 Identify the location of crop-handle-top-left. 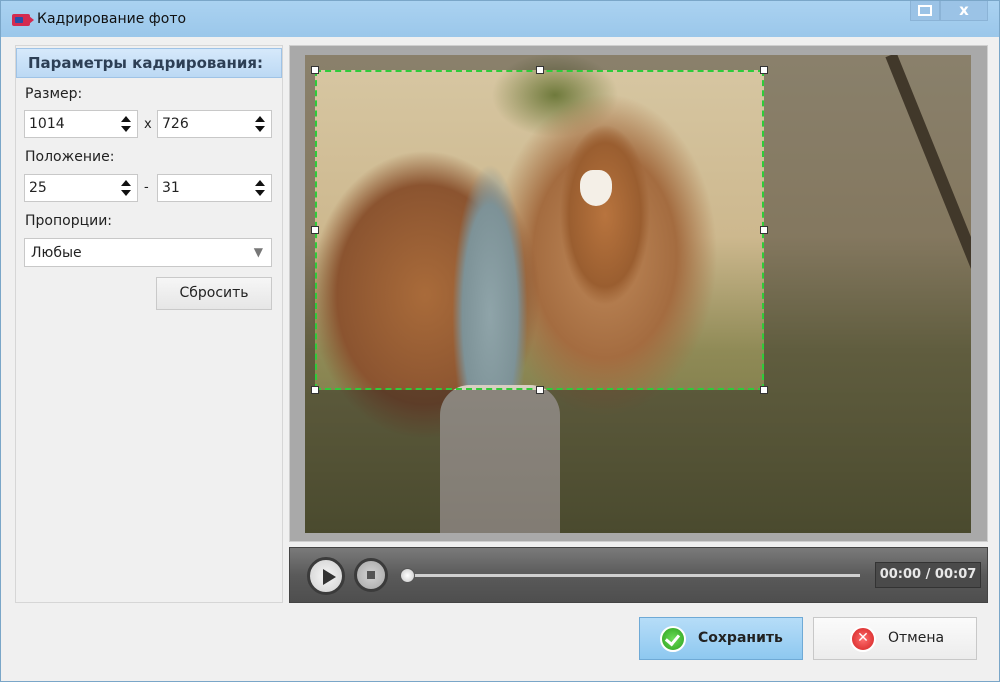
(315, 70).